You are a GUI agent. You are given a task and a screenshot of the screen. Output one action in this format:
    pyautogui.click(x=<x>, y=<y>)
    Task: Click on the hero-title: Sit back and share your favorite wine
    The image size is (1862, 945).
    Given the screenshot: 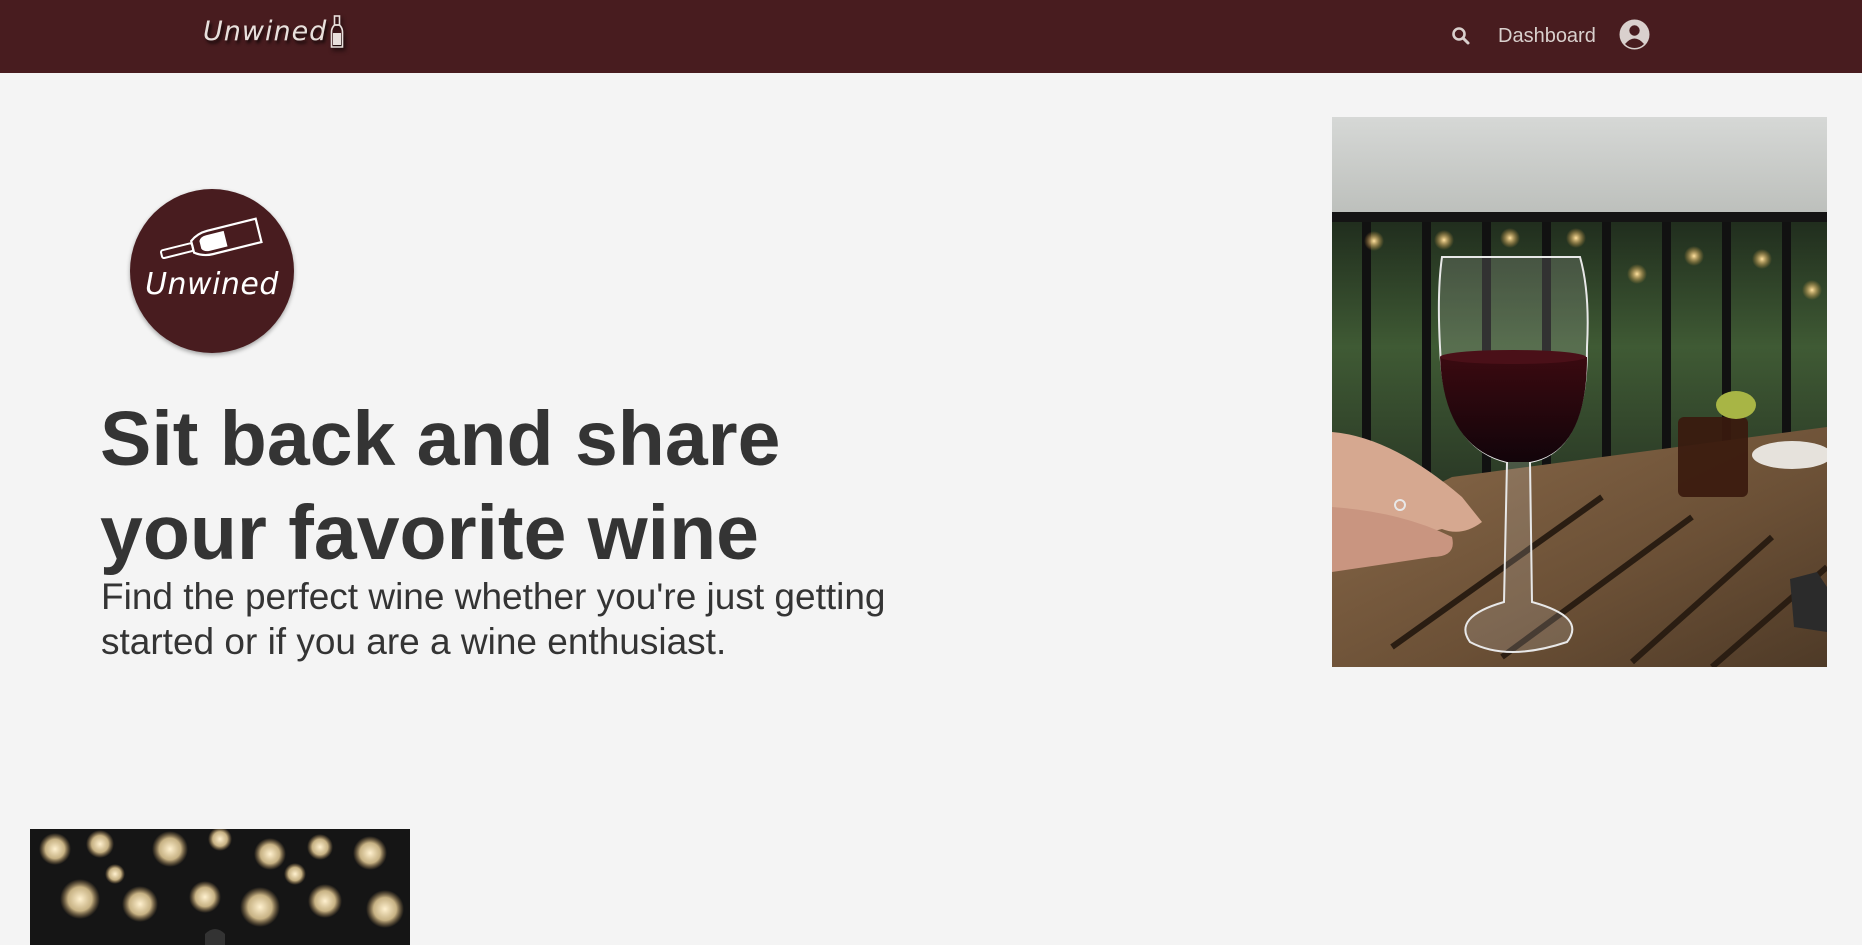 What is the action you would take?
    pyautogui.click(x=440, y=486)
    